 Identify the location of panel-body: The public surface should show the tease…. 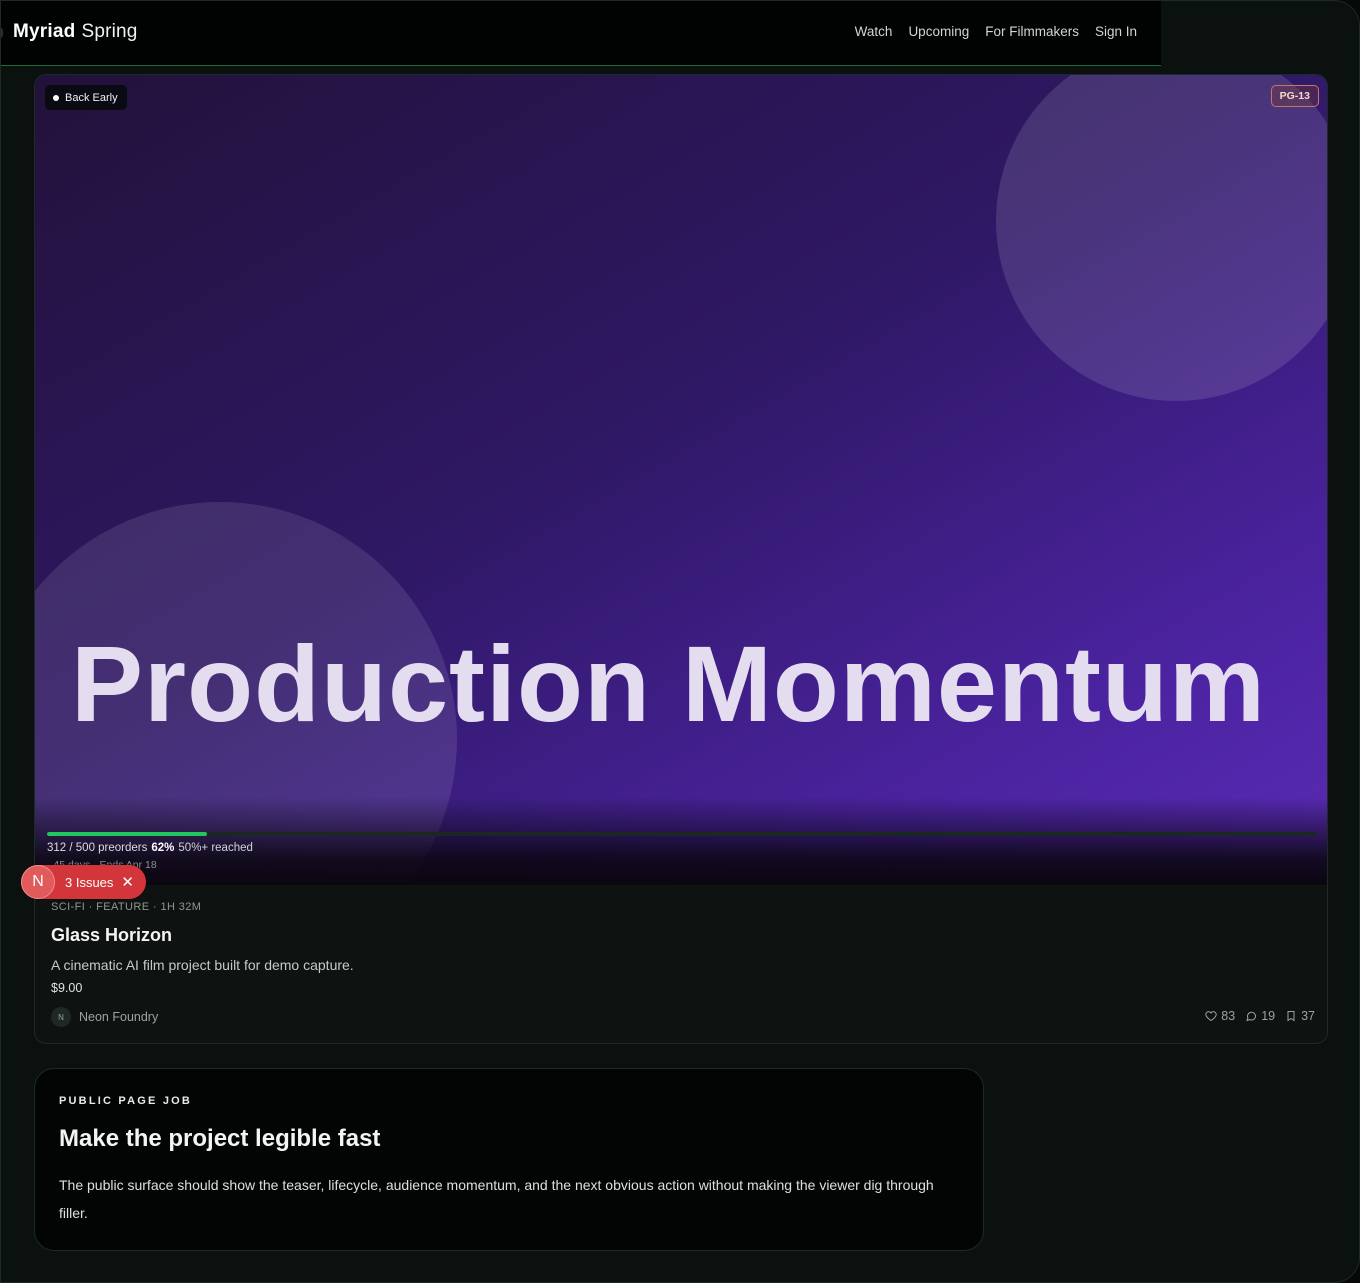
(496, 1199).